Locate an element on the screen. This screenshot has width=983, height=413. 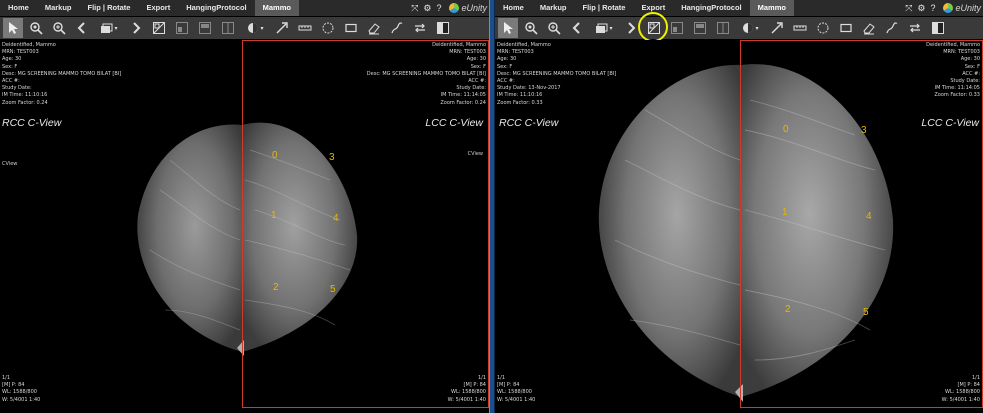
region-marker-2: 2 is located at coordinates (276, 287).